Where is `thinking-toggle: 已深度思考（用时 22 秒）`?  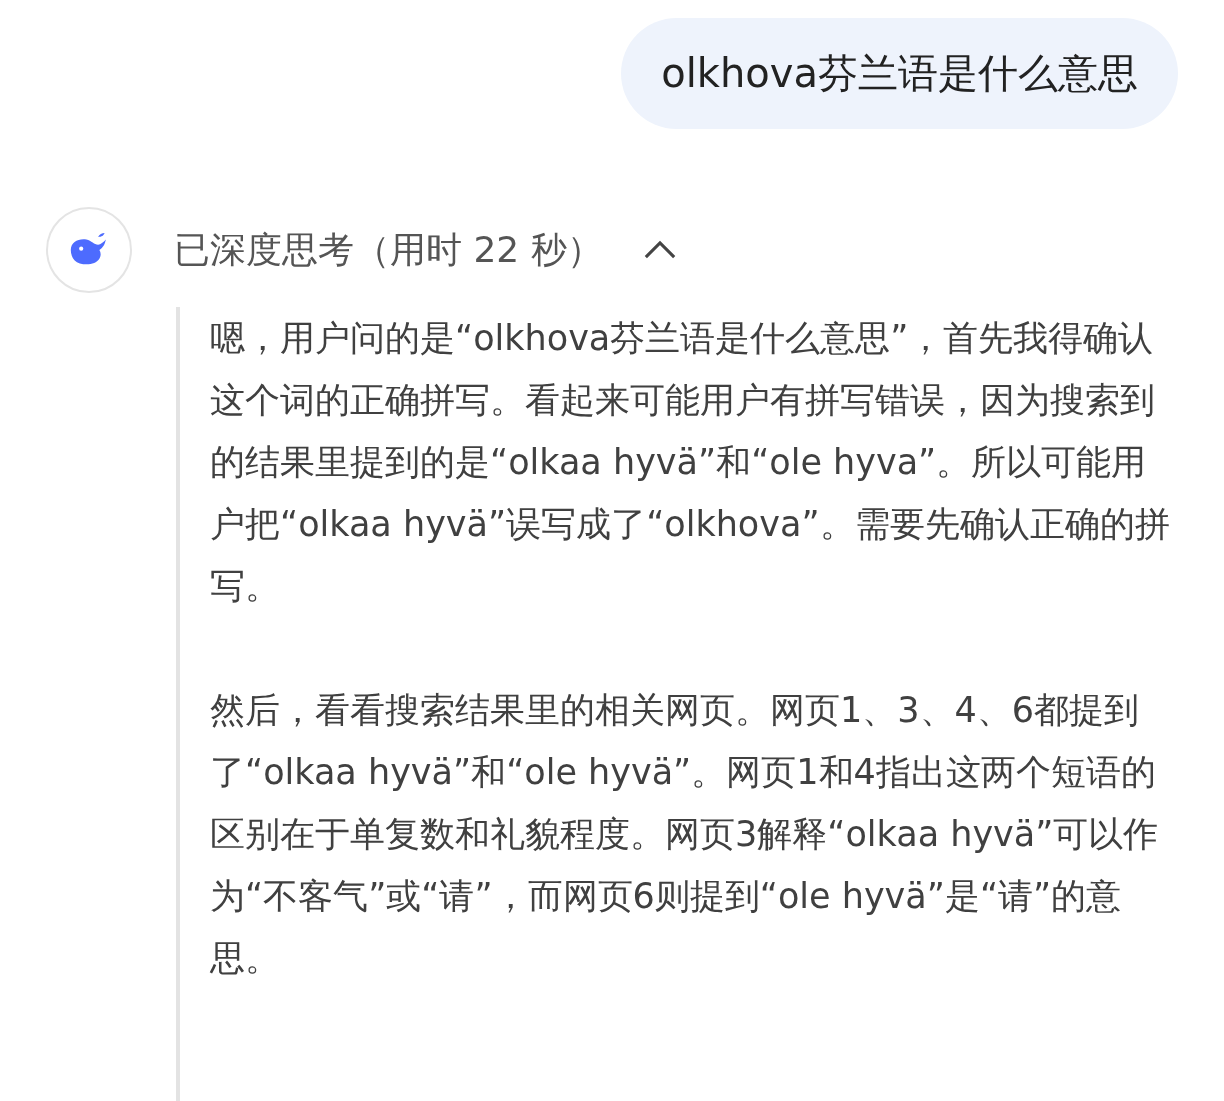
thinking-toggle: 已深度思考（用时 22 秒） is located at coordinates (425, 250).